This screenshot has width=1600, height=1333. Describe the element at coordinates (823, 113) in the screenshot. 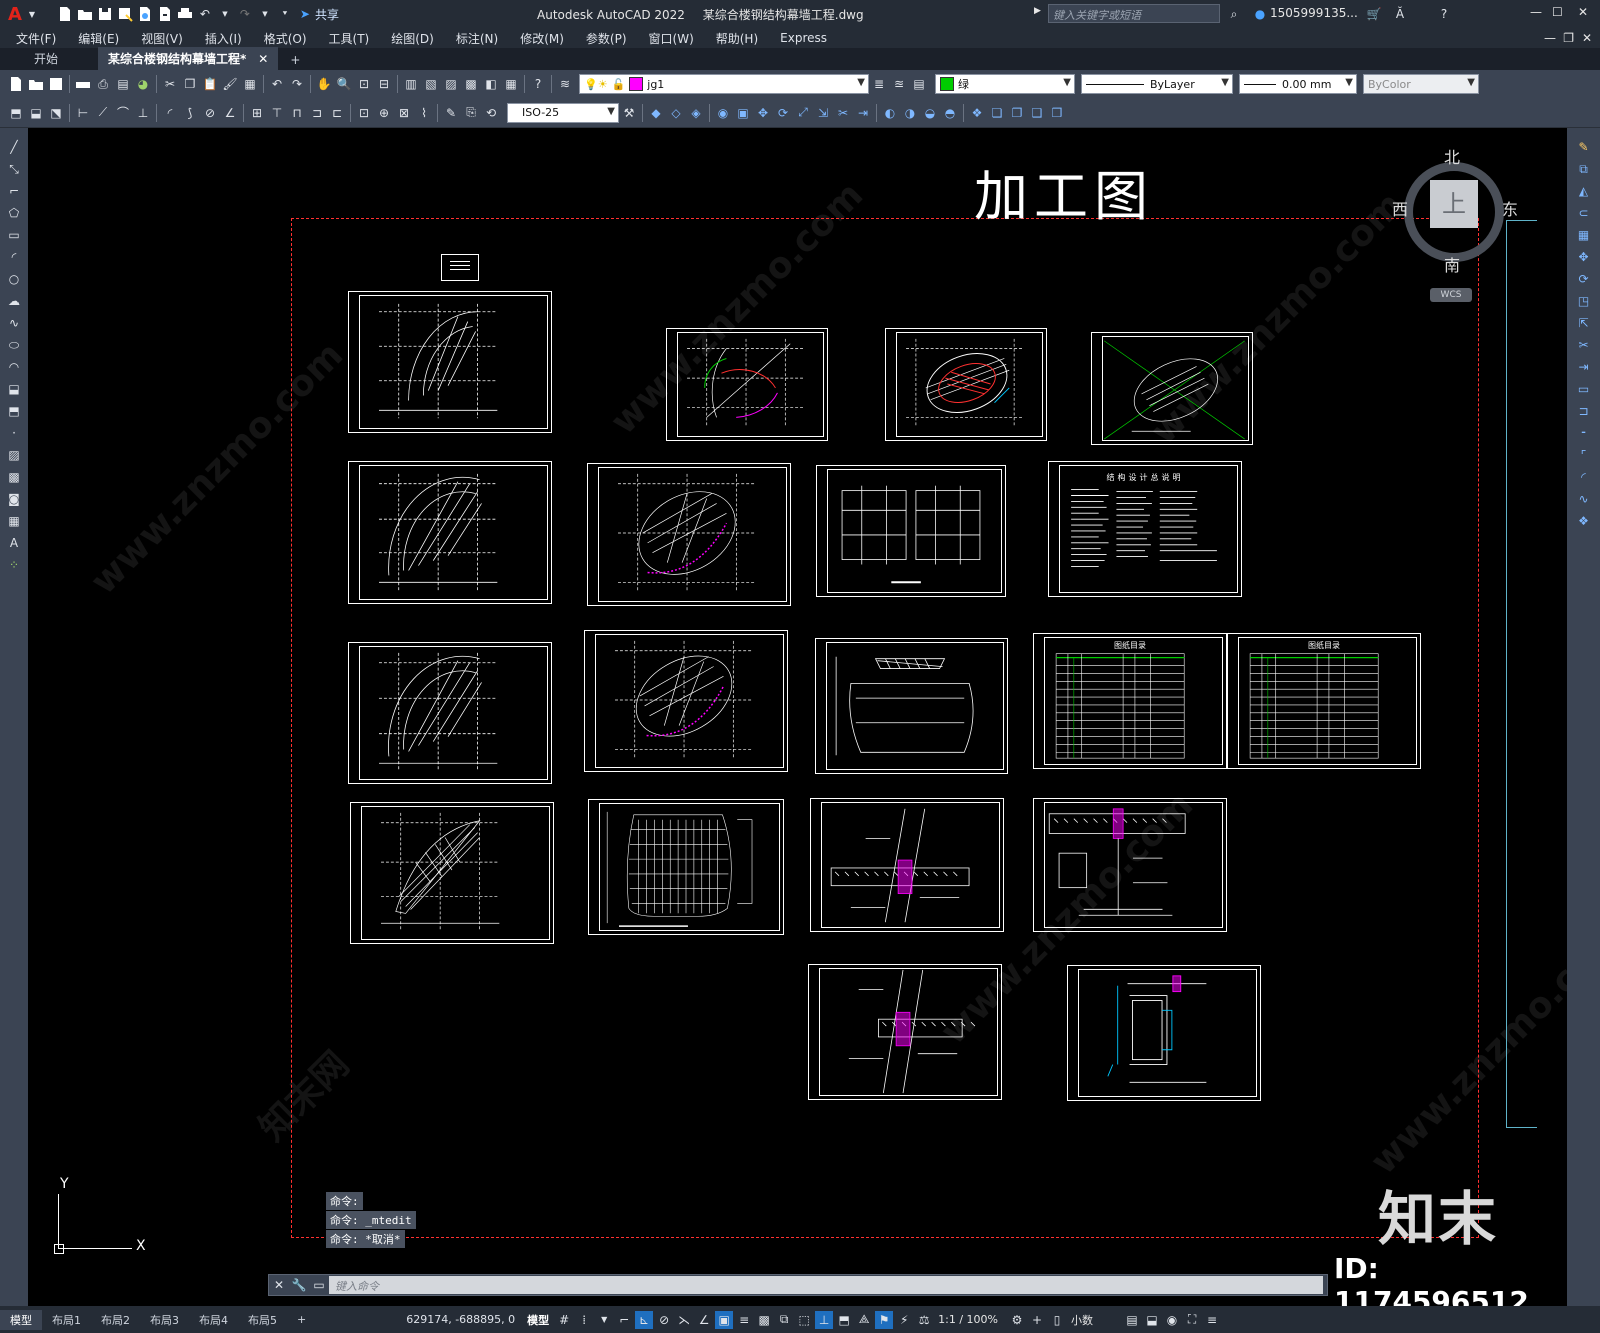

I see `stretch-icon: ⇲` at that location.